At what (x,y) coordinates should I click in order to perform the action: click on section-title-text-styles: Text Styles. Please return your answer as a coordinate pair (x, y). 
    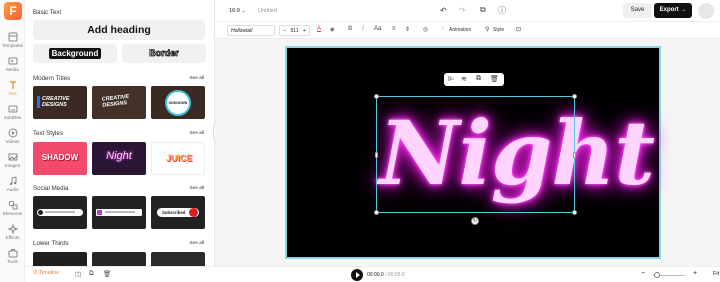
    Looking at the image, I should click on (48, 133).